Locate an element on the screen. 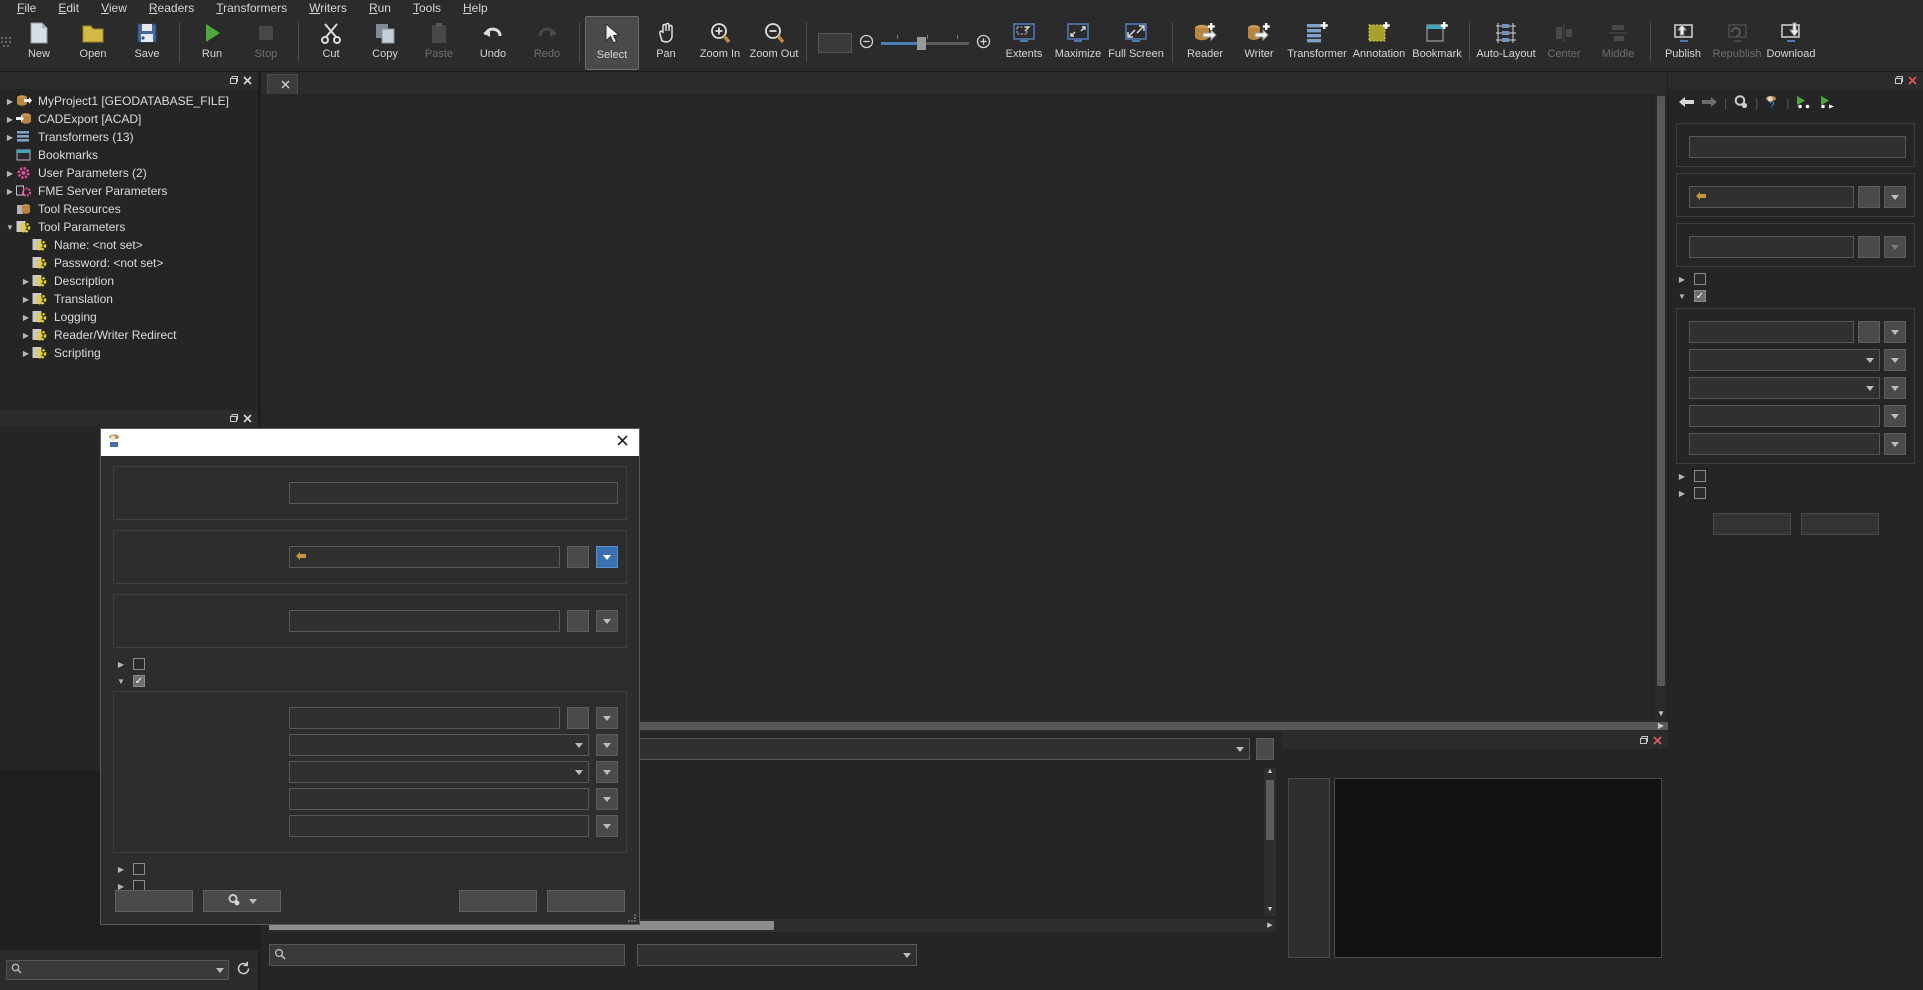 Image resolution: width=1923 pixels, height=990 pixels. dialog-color-dropdown-button is located at coordinates (607, 557).